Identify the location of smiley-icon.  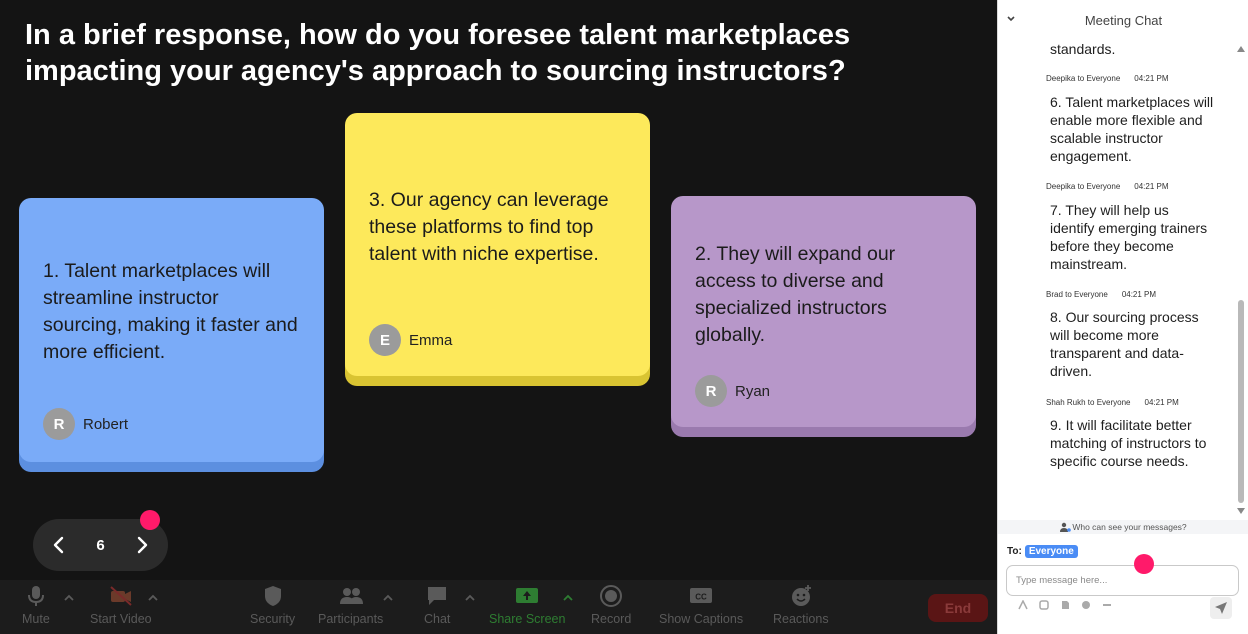
(801, 595).